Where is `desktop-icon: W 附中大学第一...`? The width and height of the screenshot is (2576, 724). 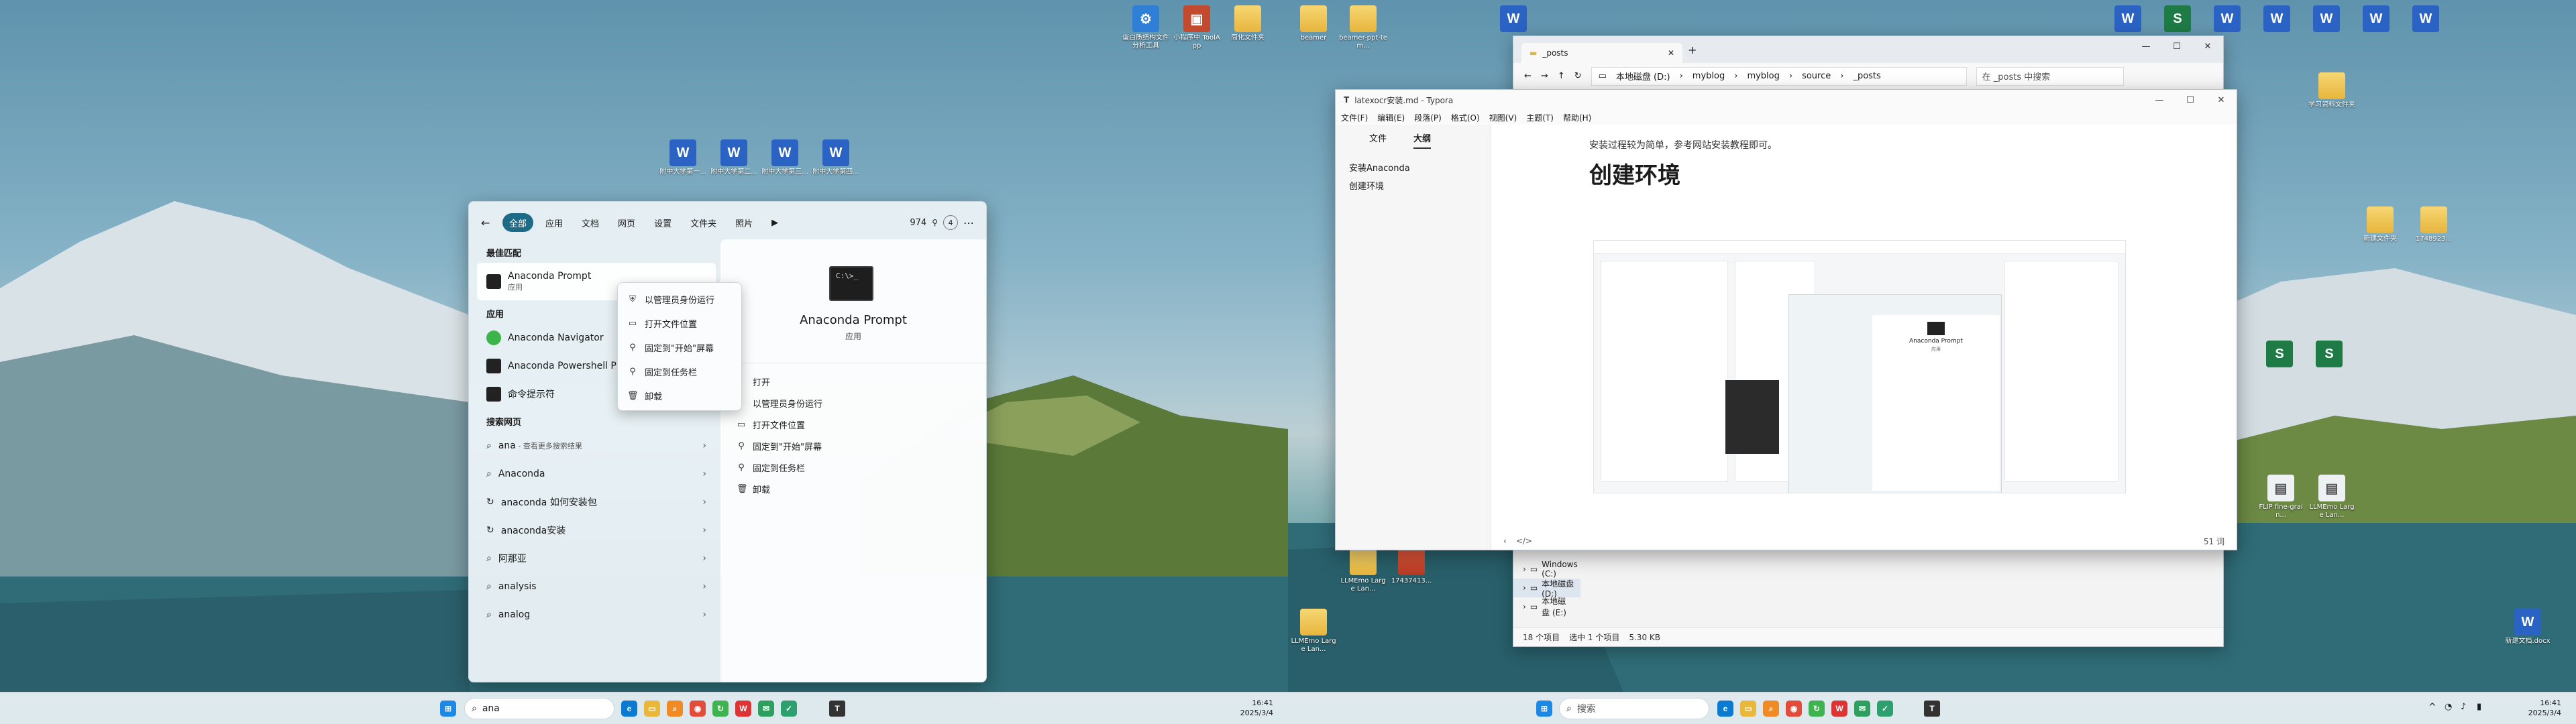
desktop-icon: W 附中大学第一... is located at coordinates (683, 157).